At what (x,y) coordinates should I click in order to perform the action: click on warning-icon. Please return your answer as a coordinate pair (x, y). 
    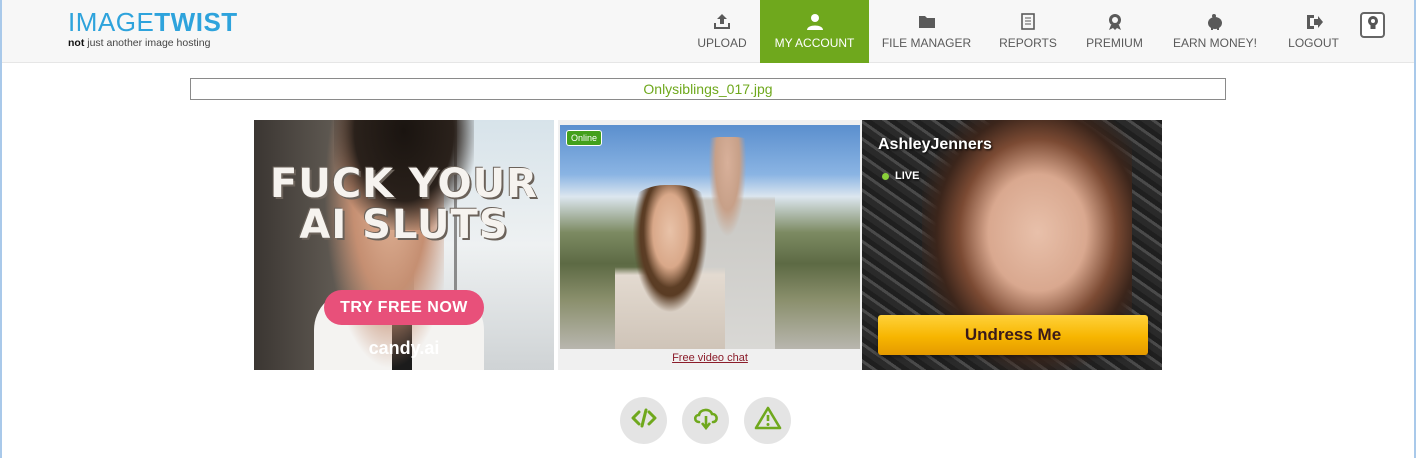
    Looking at the image, I should click on (768, 420).